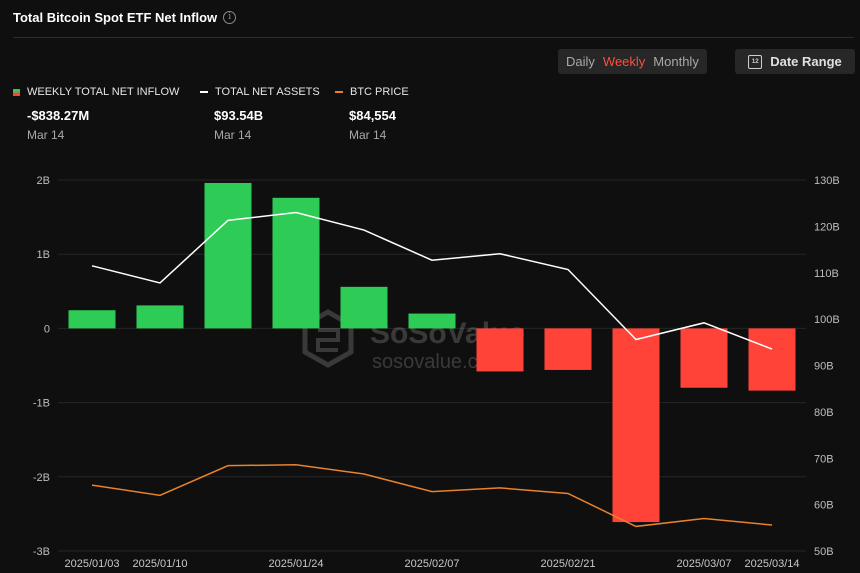  What do you see at coordinates (824, 413) in the screenshot?
I see `right-tick-label: 80B` at bounding box center [824, 413].